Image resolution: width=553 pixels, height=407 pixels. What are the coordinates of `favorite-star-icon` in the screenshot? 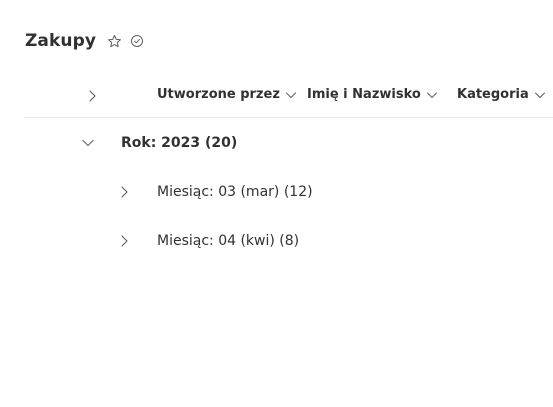 It's located at (114, 41).